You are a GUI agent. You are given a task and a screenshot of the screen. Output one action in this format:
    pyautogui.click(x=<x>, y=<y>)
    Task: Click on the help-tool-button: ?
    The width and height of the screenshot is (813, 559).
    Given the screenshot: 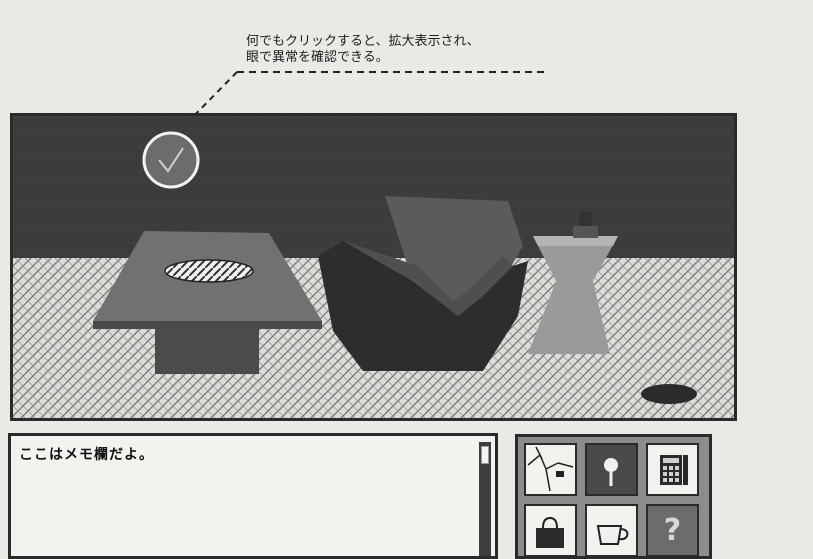 What is the action you would take?
    pyautogui.click(x=672, y=530)
    